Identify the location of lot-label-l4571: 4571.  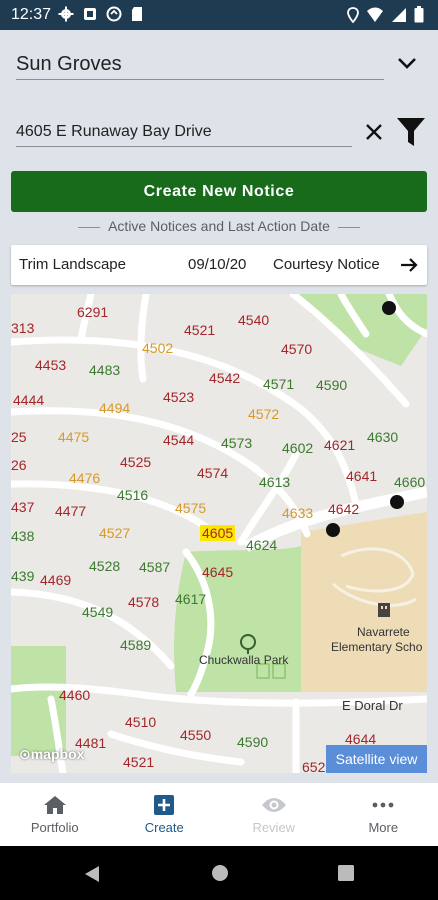
(278, 384).